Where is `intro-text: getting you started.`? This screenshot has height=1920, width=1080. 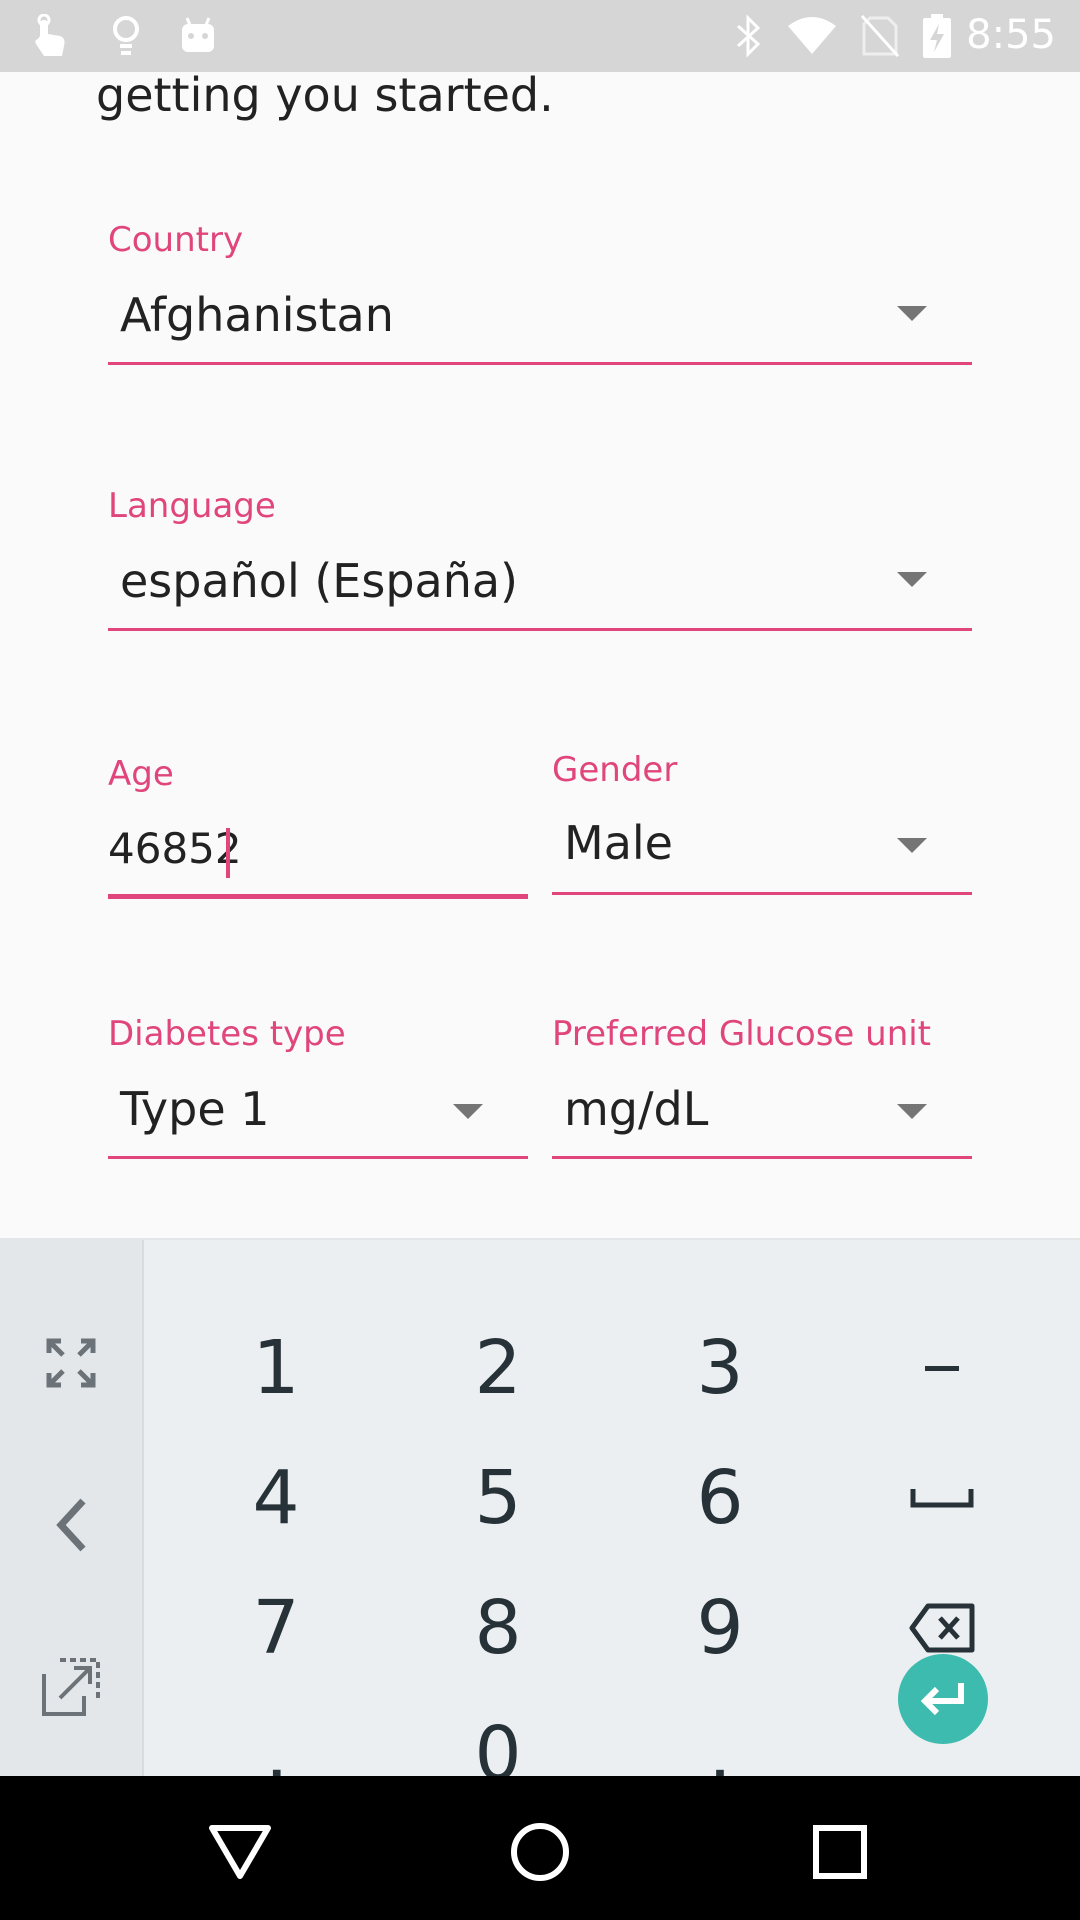 intro-text: getting you started. is located at coordinates (325, 95).